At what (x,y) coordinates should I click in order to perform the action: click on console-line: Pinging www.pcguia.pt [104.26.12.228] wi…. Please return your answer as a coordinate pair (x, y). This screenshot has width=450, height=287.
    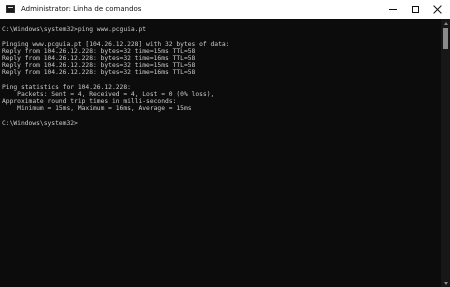
    Looking at the image, I should click on (116, 44).